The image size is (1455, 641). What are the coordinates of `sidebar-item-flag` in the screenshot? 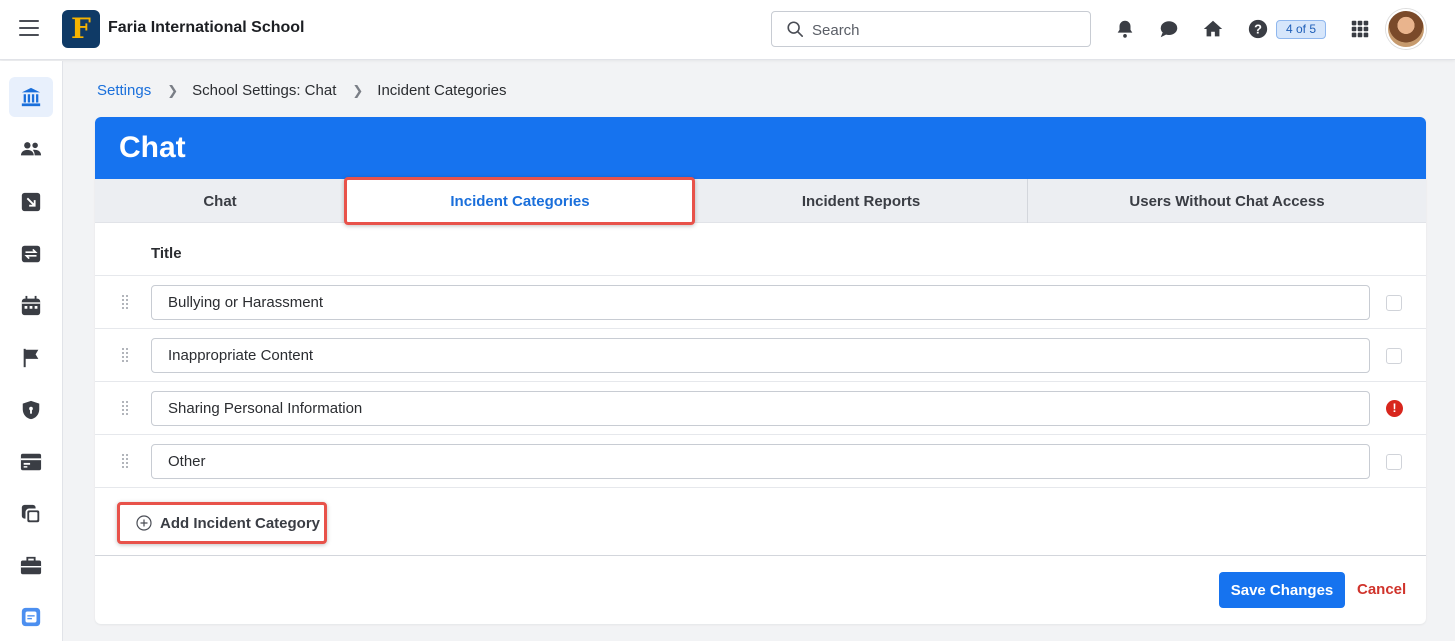 It's located at (31, 358).